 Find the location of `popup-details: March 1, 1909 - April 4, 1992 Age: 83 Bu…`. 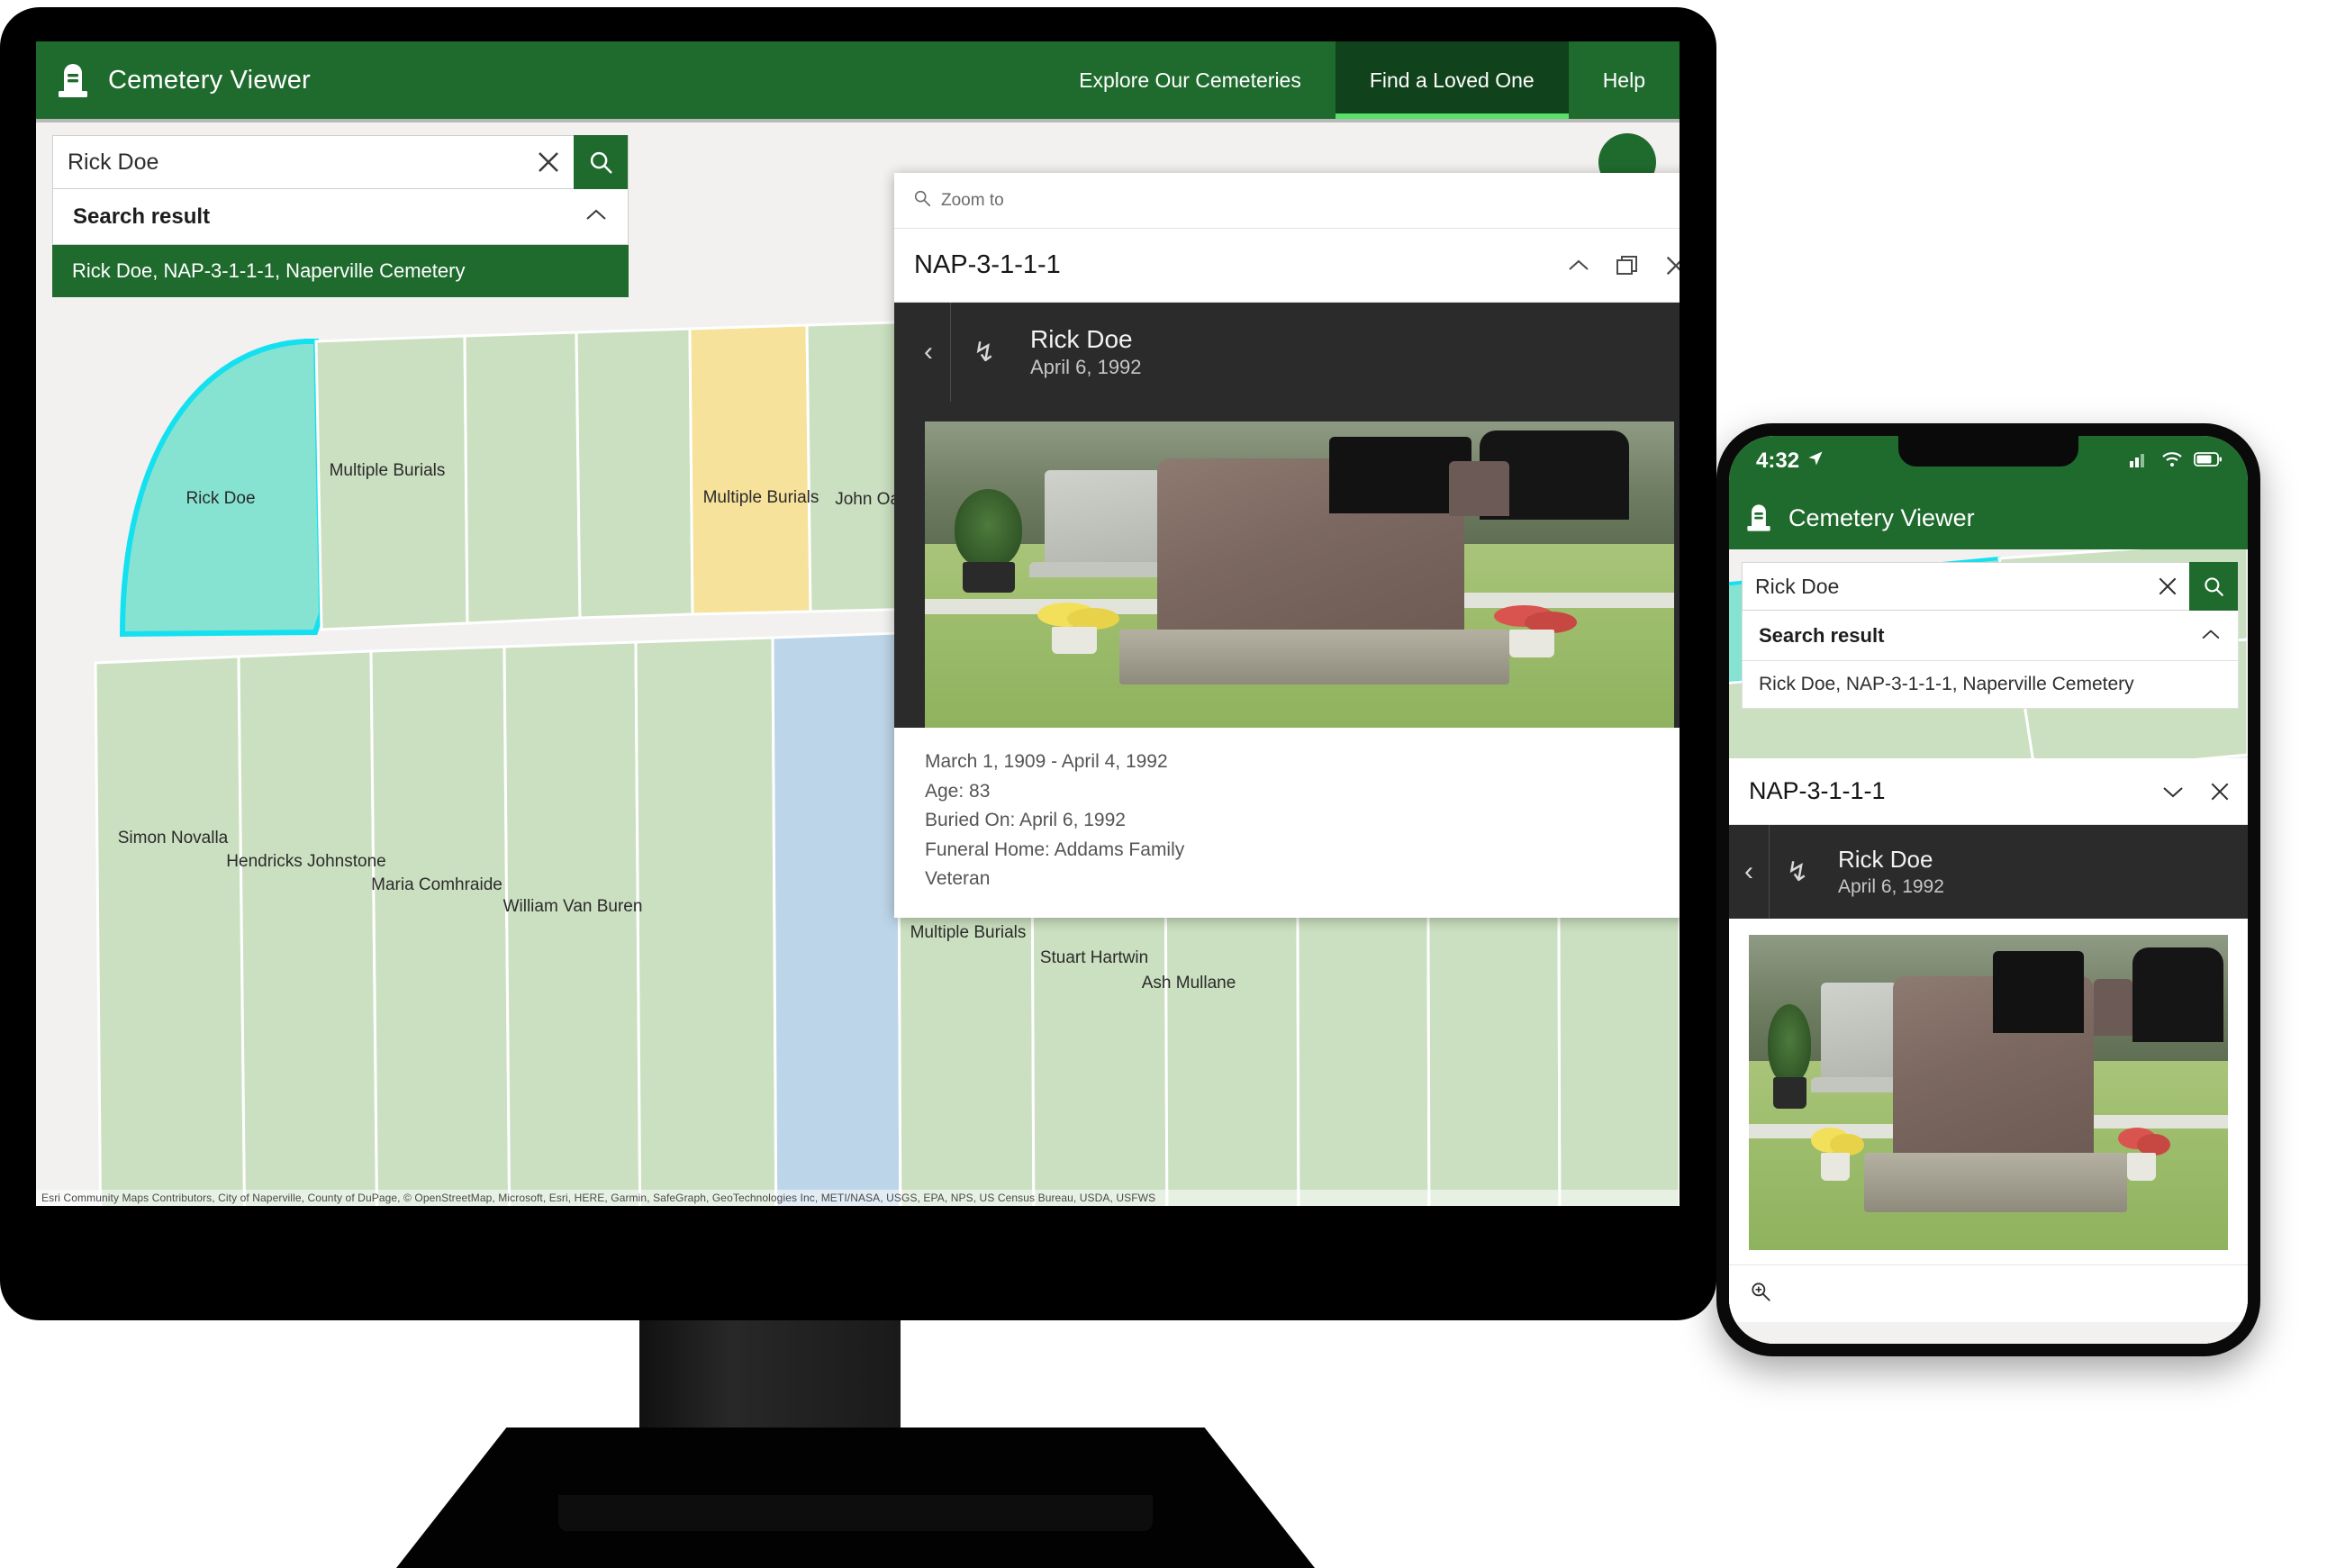

popup-details: March 1, 1909 - April 4, 1992 Age: 83 Bu… is located at coordinates (1287, 823).